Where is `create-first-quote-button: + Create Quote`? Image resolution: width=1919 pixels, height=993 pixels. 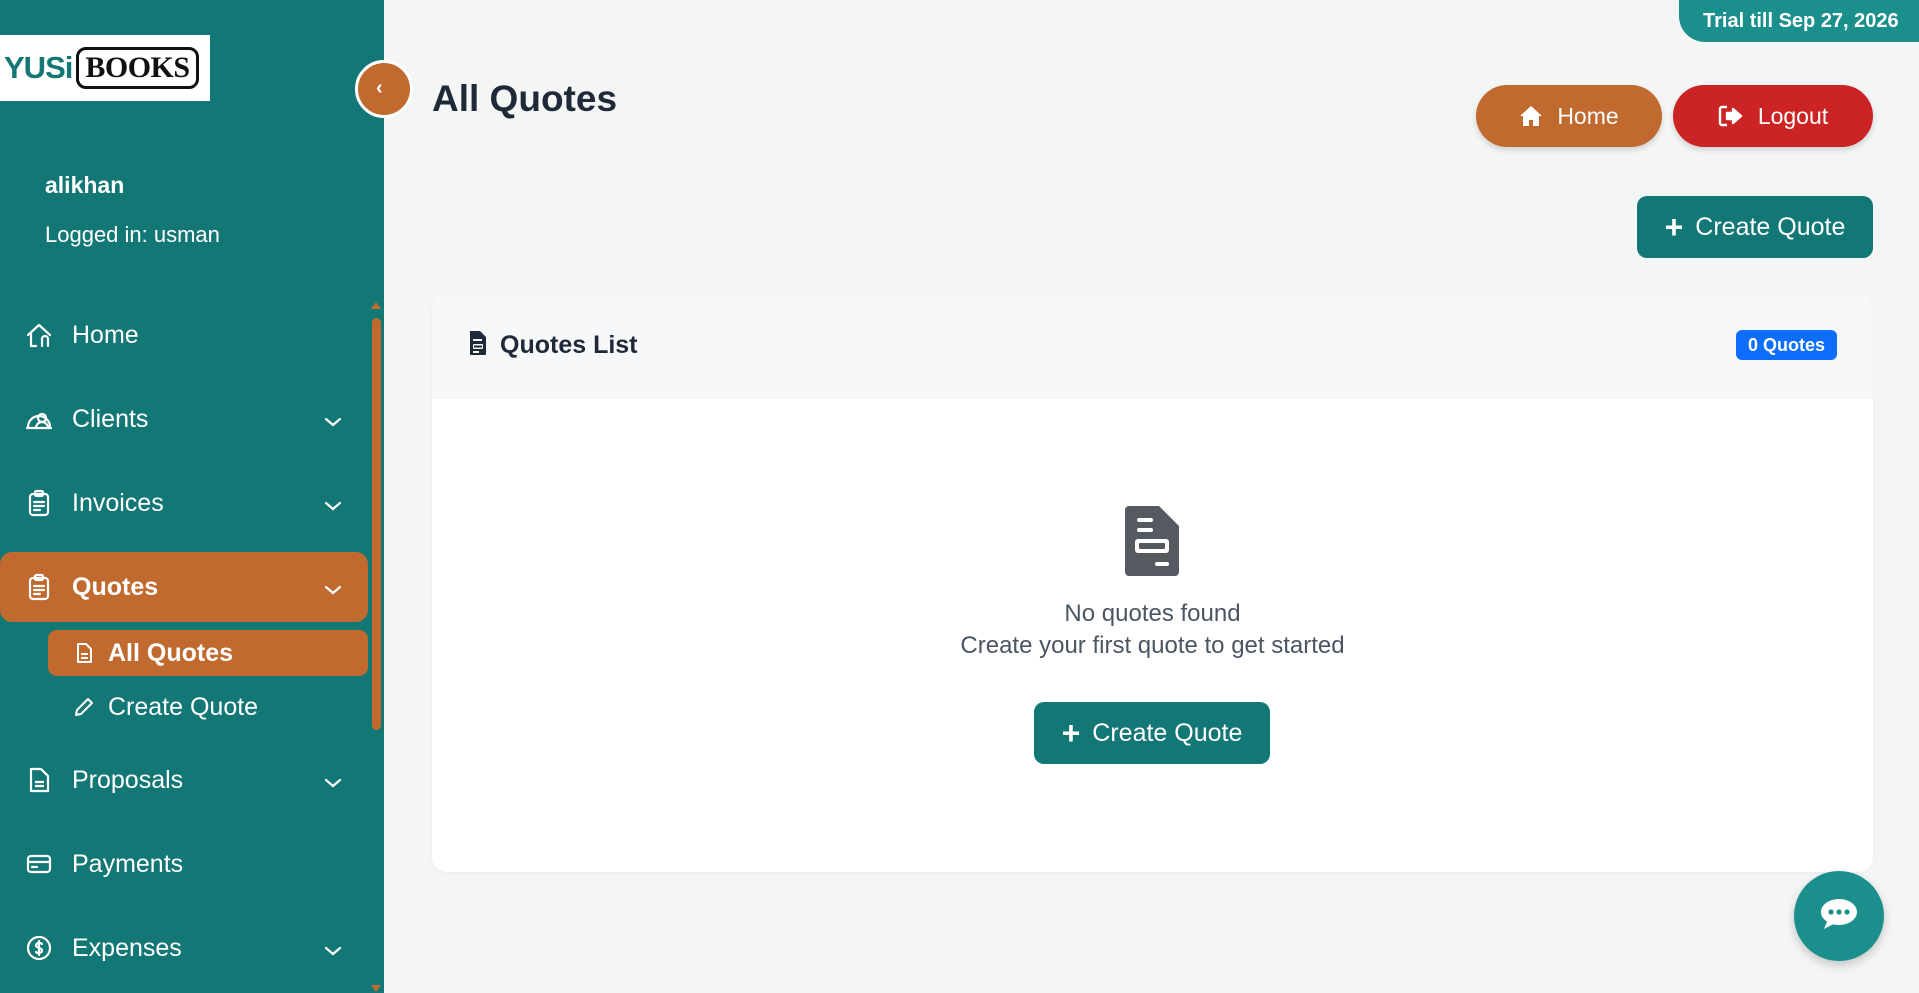 create-first-quote-button: + Create Quote is located at coordinates (1152, 733).